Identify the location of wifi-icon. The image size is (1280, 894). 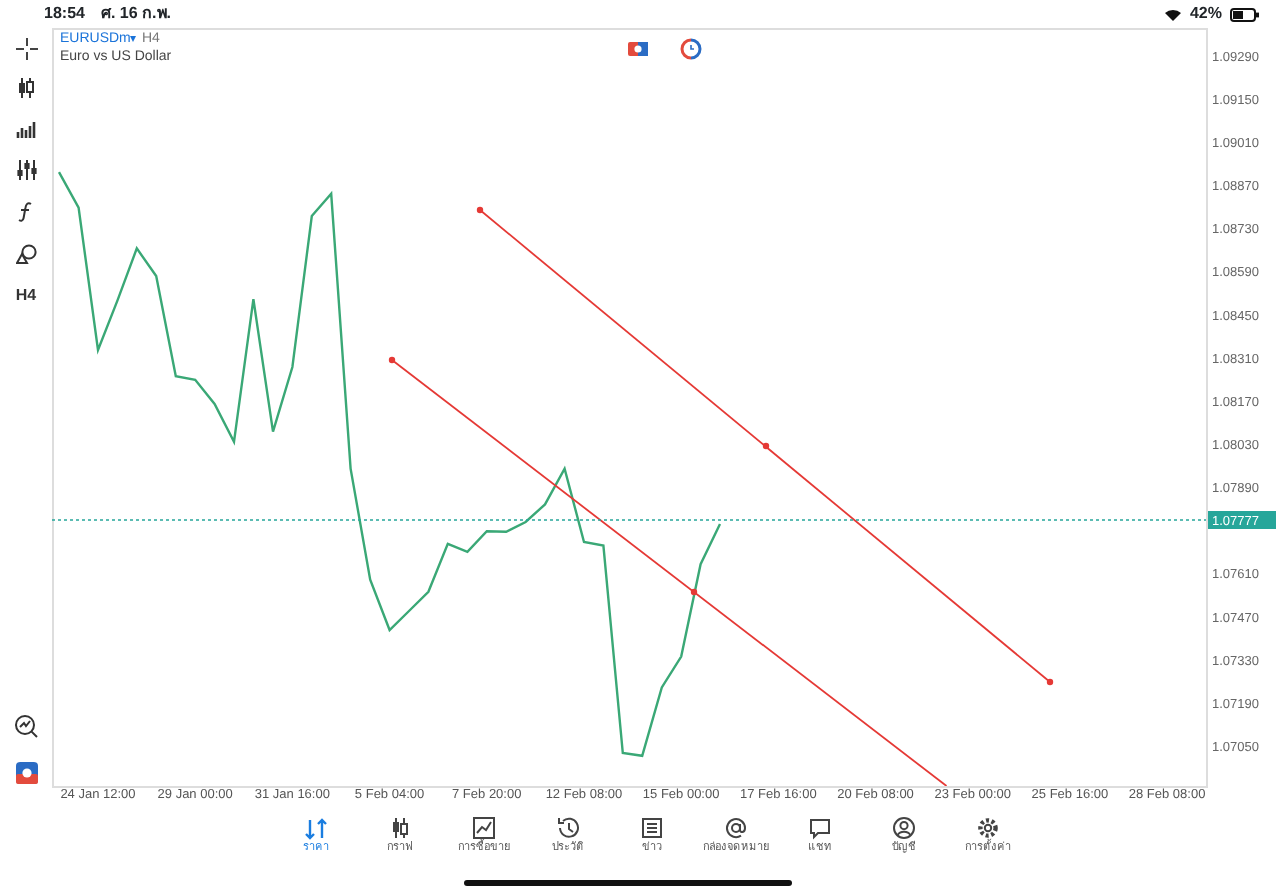
(1172, 14).